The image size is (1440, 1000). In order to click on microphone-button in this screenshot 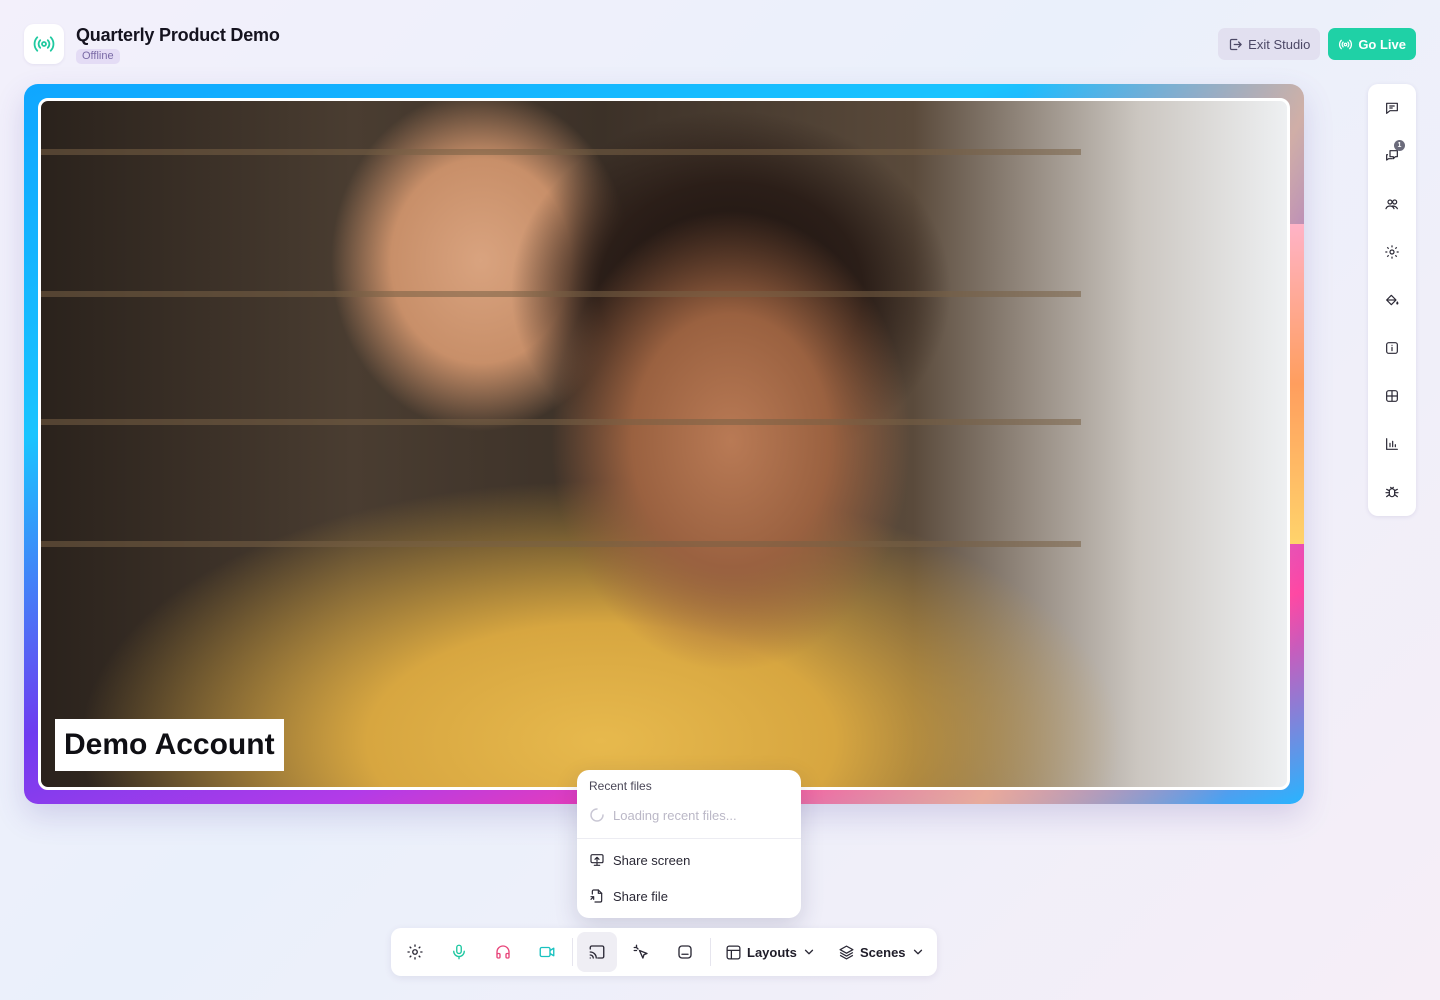, I will do `click(459, 952)`.